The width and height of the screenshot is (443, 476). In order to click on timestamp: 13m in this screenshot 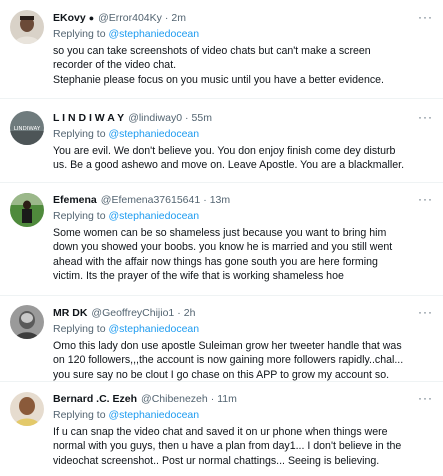, I will do `click(220, 200)`.